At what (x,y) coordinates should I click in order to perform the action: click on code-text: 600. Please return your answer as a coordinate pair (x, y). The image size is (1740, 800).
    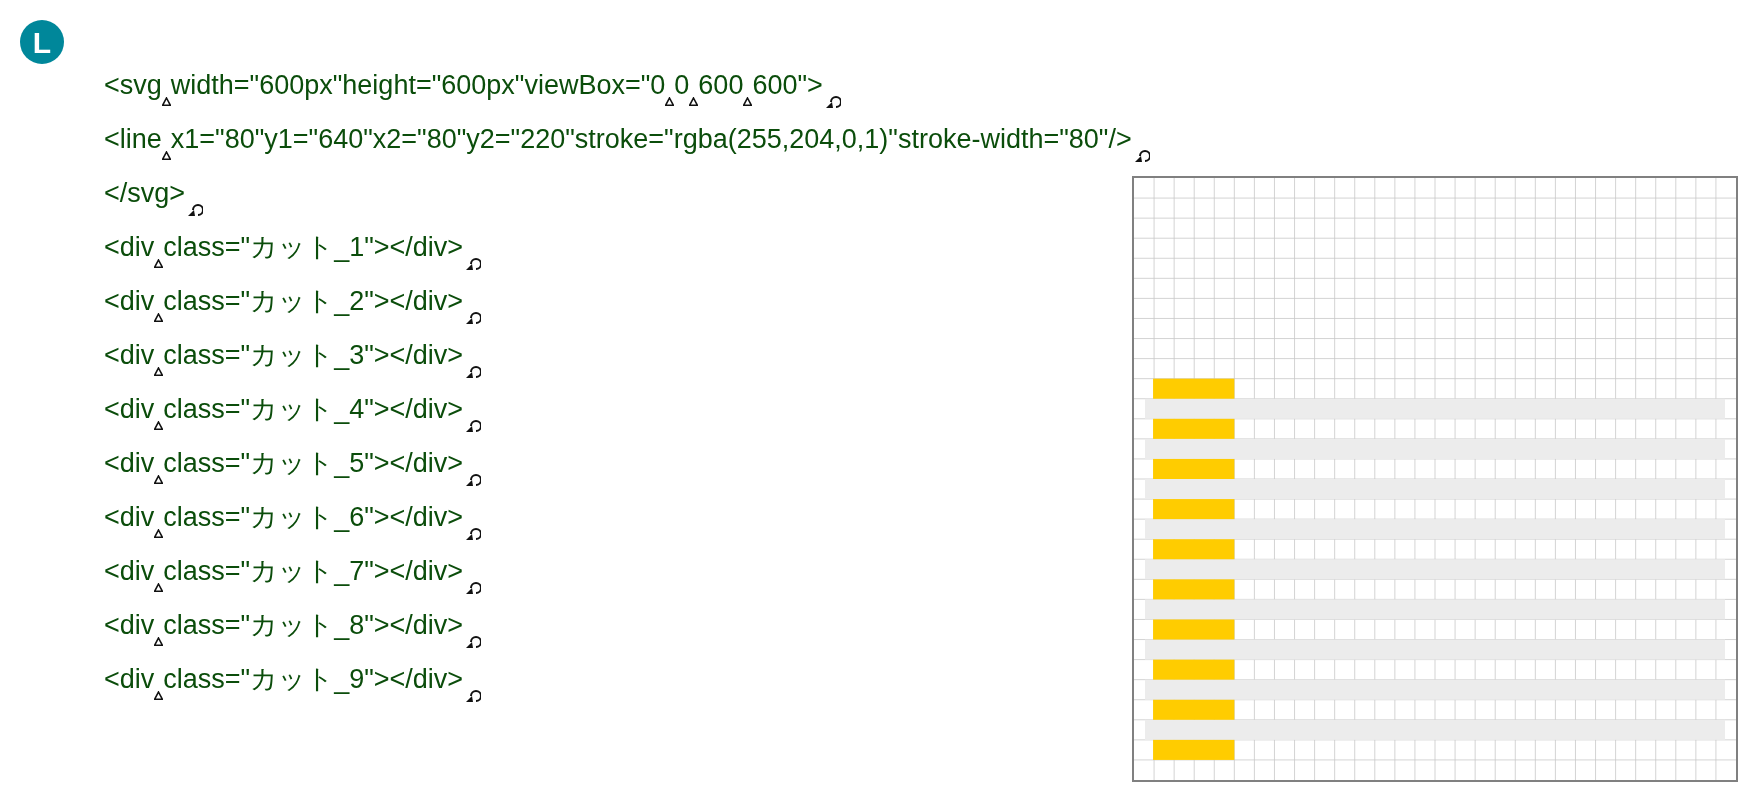
    Looking at the image, I should click on (721, 85).